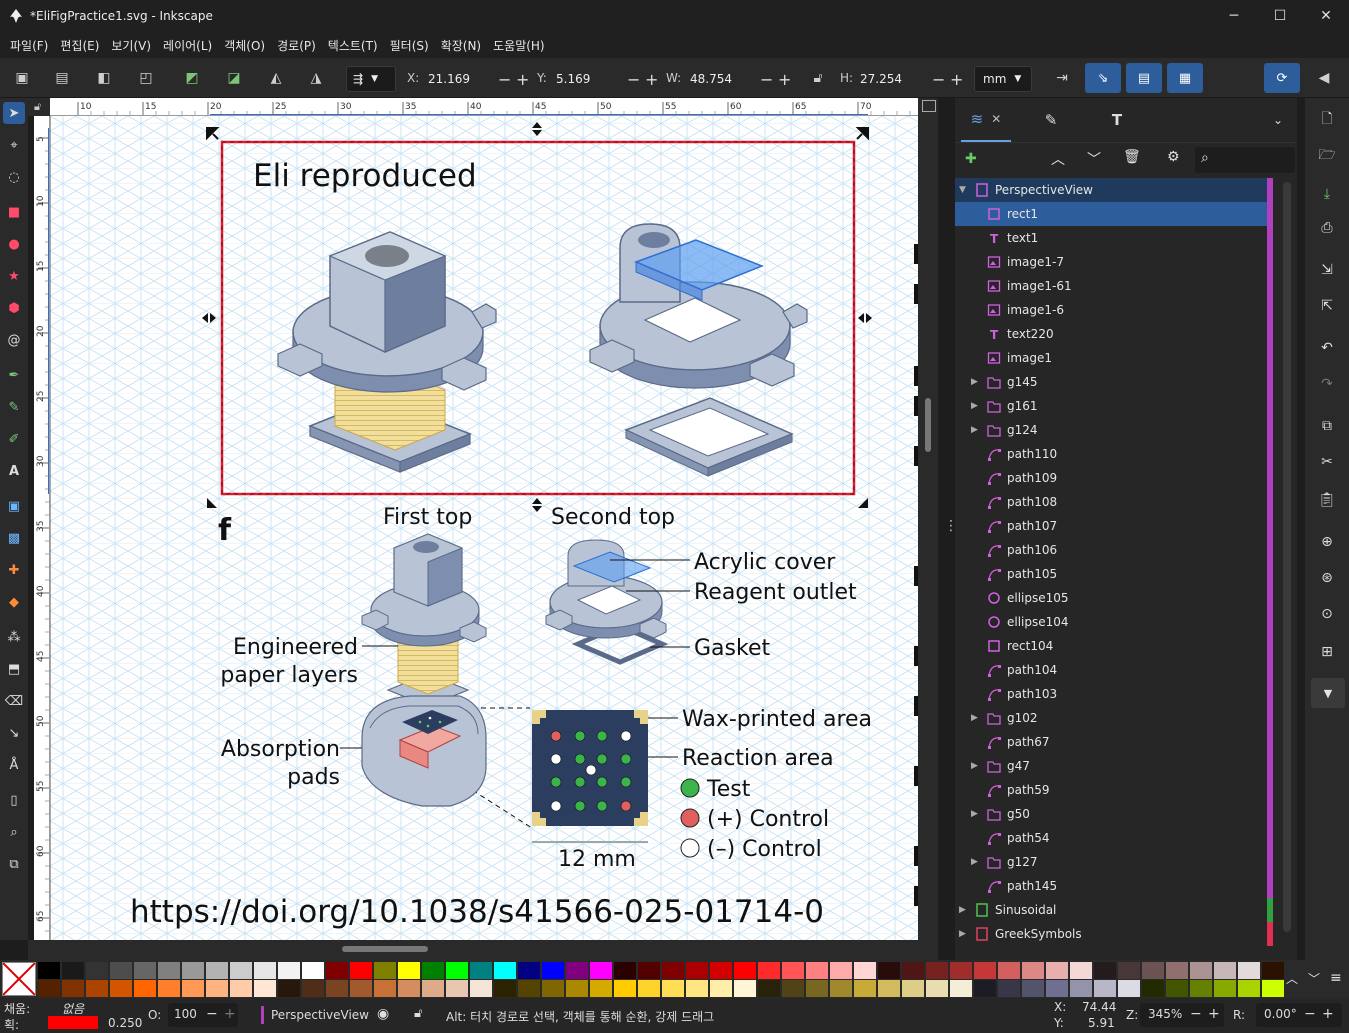 This screenshot has height=1033, width=1349. What do you see at coordinates (14, 308) in the screenshot?
I see `3d-box-tool-icon: ⬢` at bounding box center [14, 308].